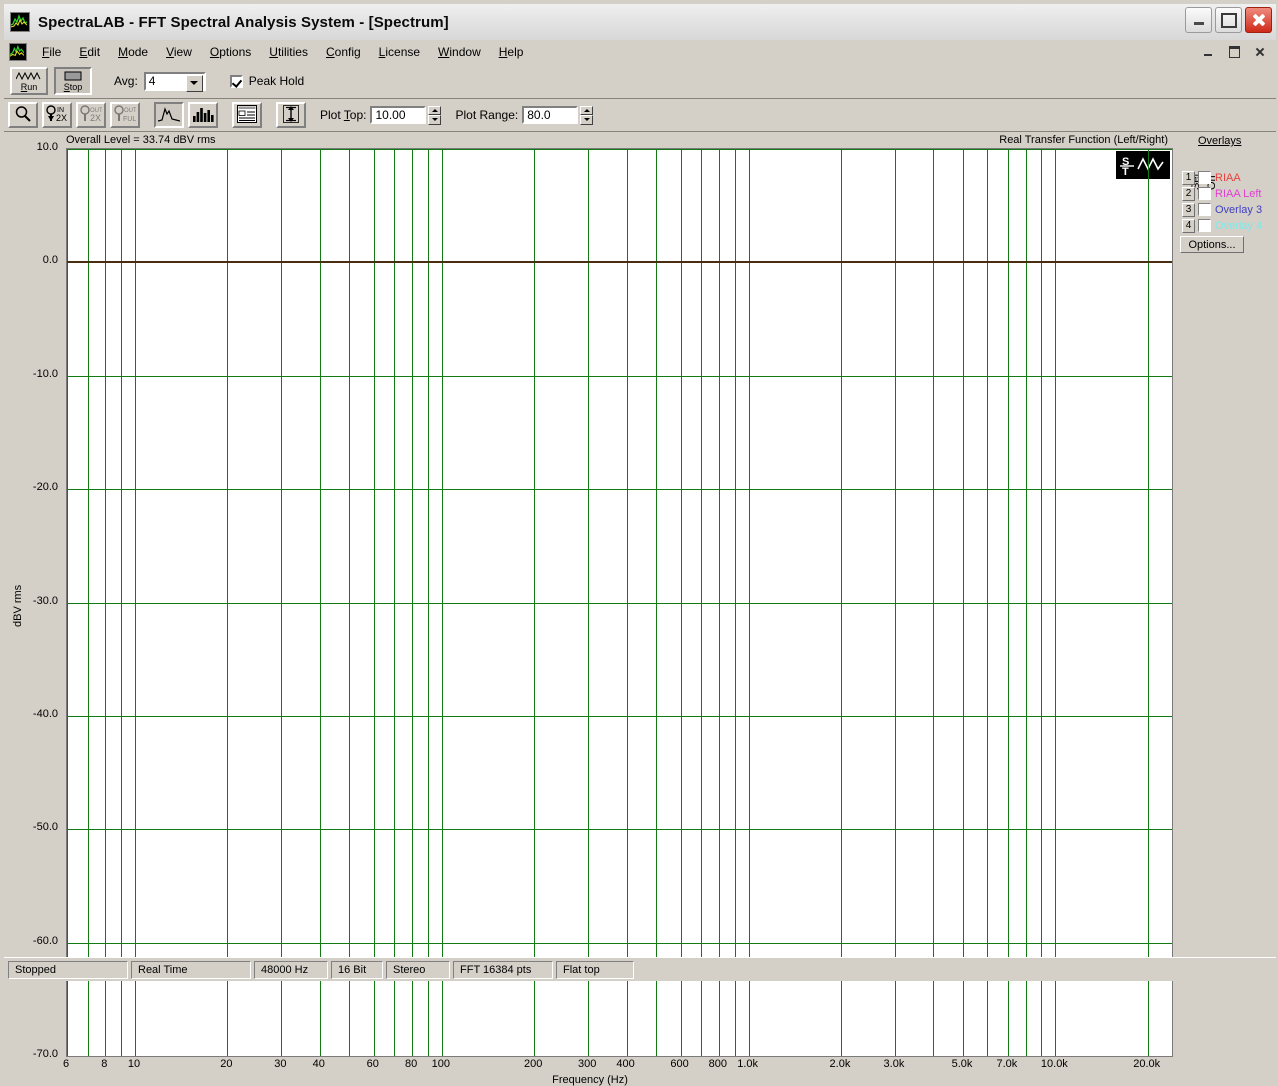 The width and height of the screenshot is (1278, 1086). I want to click on zoom-out-2x-icon: OUT 2X, so click(91, 115).